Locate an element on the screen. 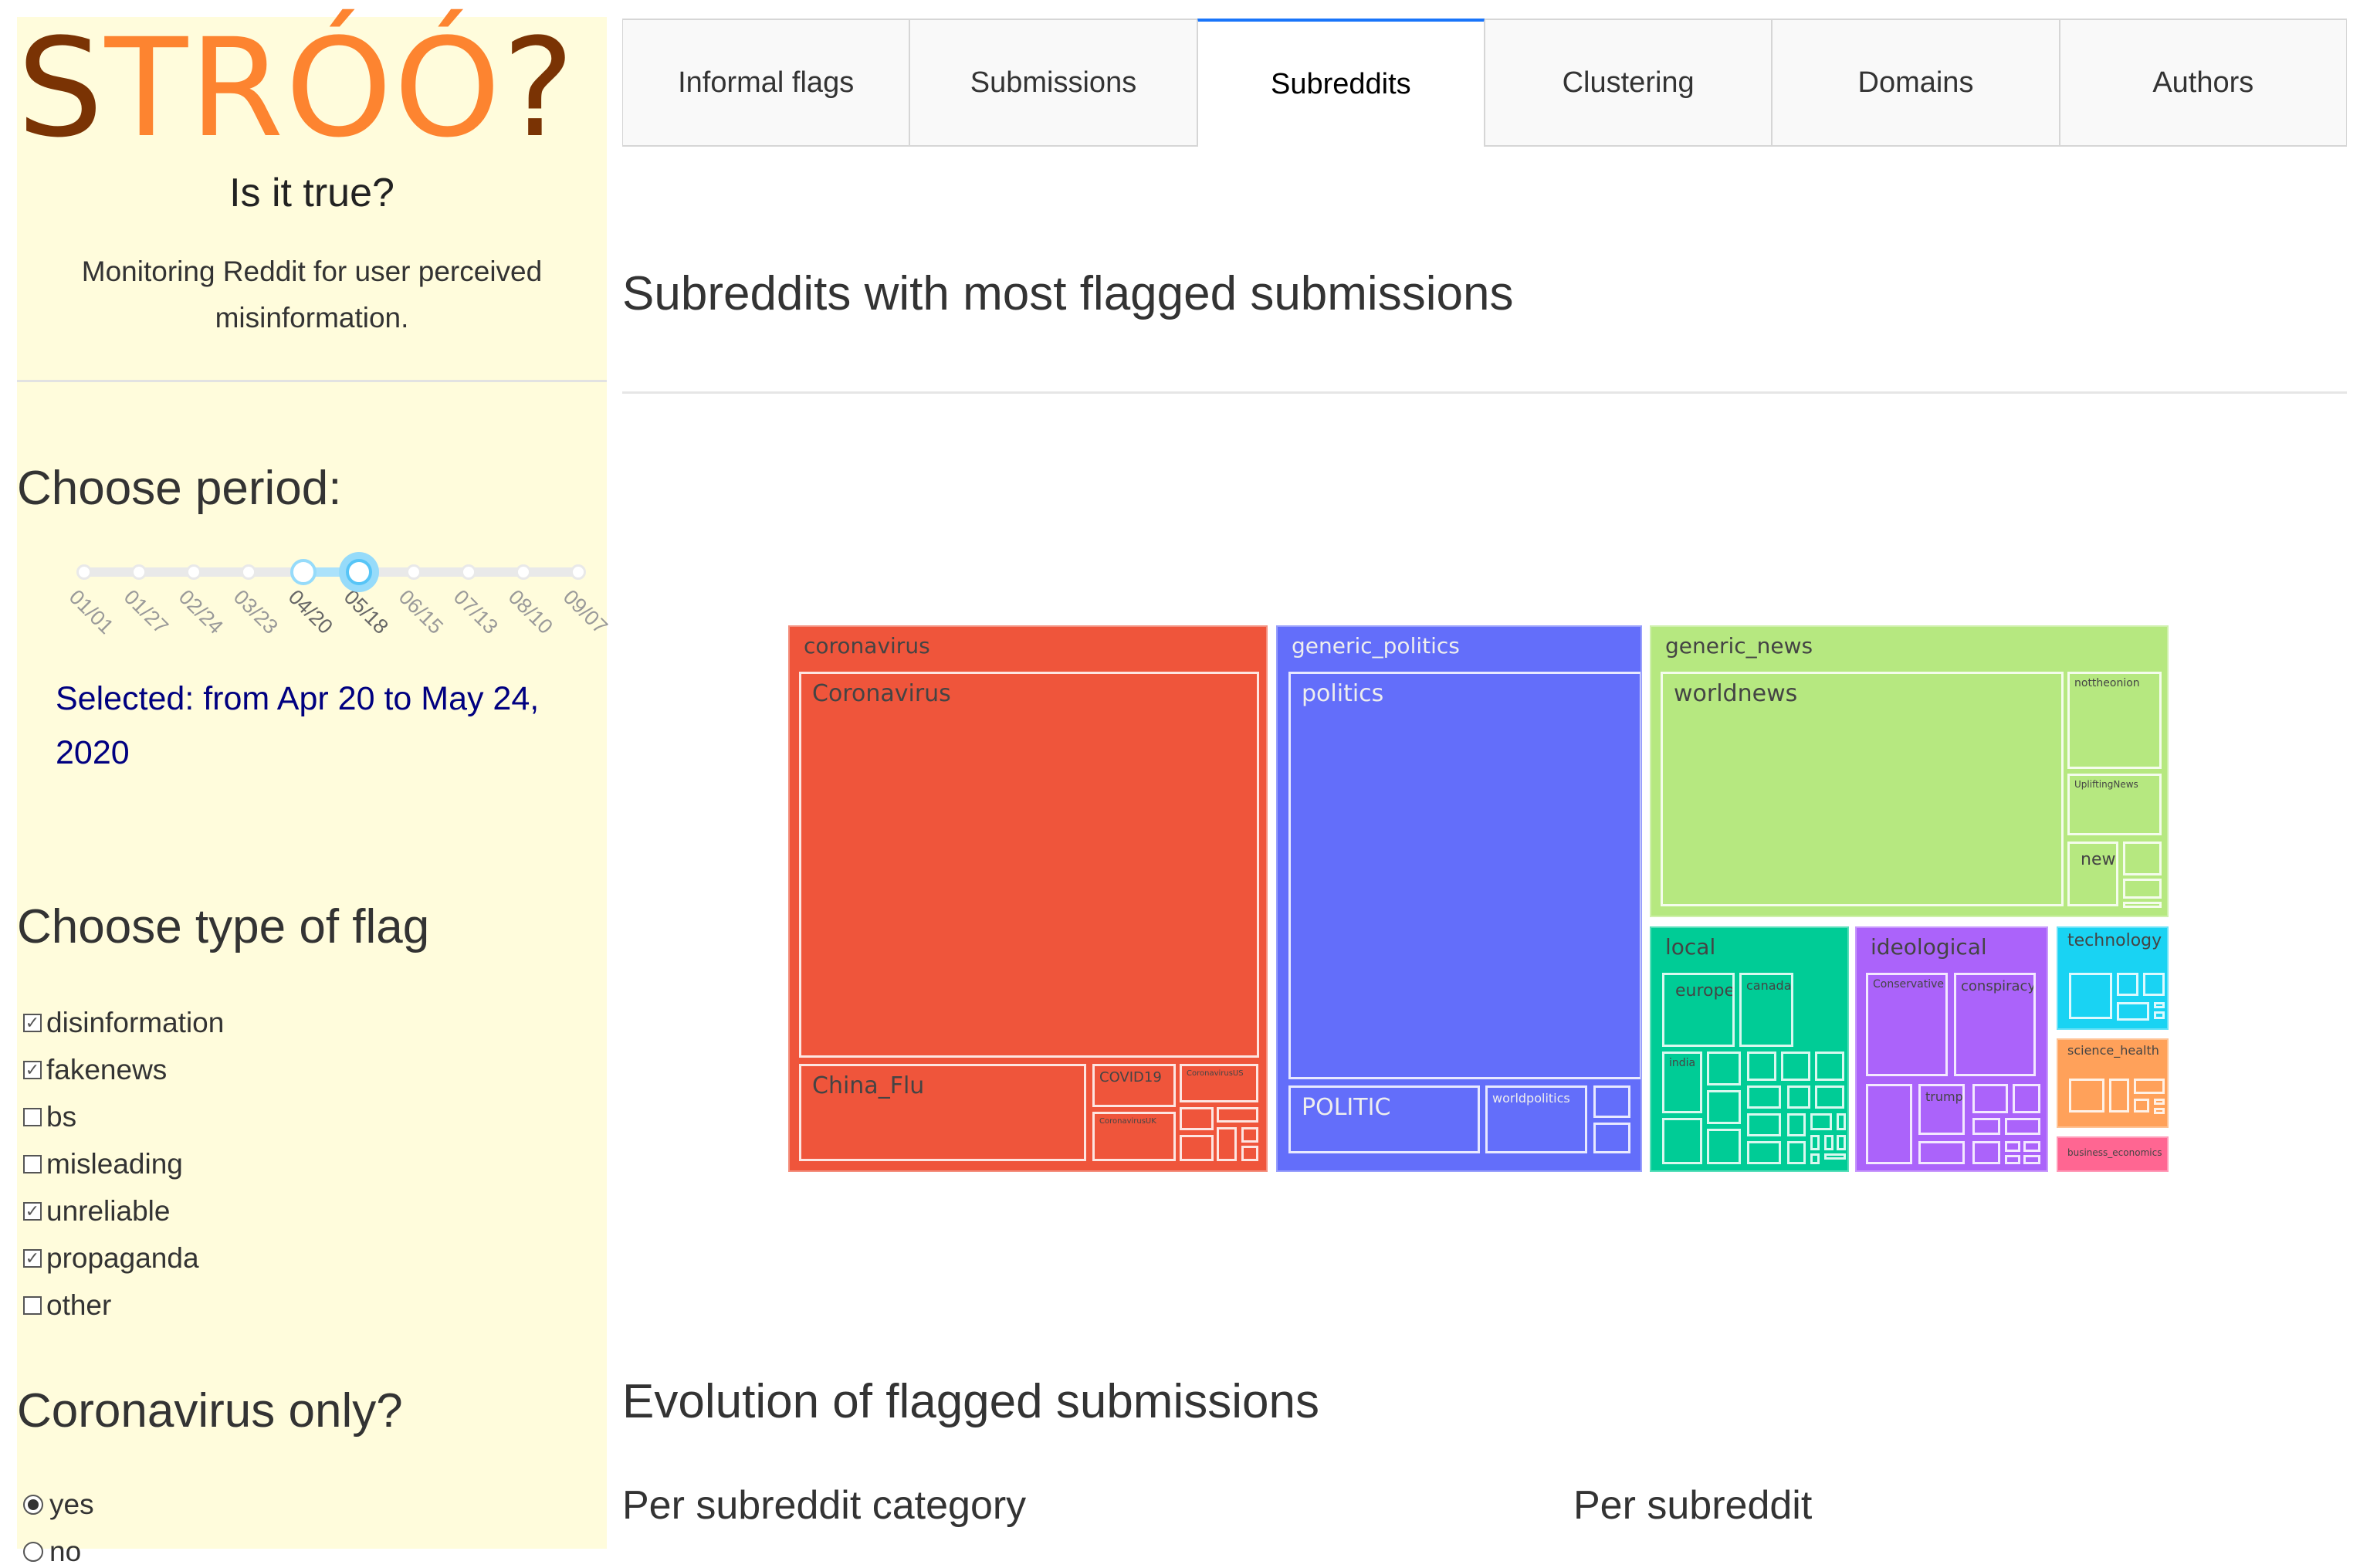  flag-option-unreliable: ✓ unreliable is located at coordinates (96, 1211).